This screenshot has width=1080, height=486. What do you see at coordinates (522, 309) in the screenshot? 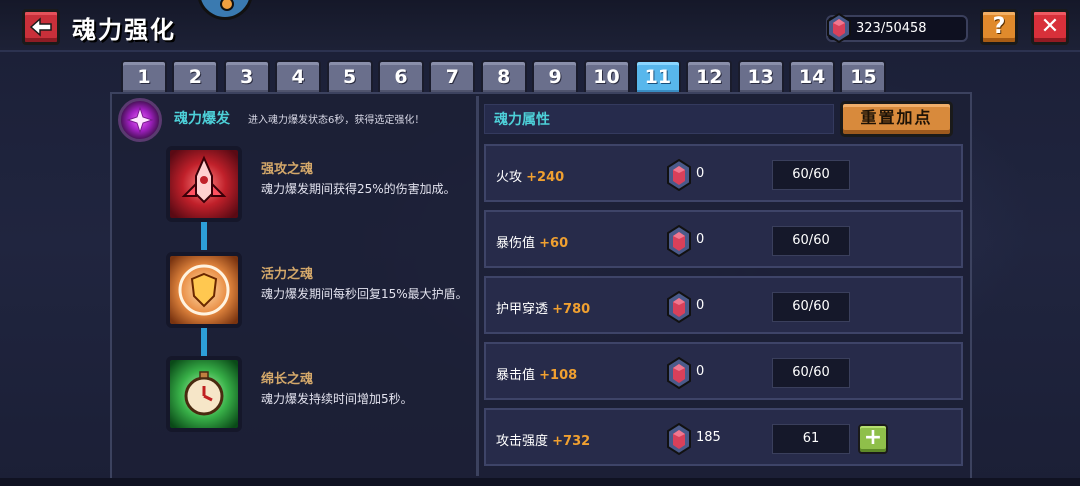
I see `attribute-label: 护甲穿透` at bounding box center [522, 309].